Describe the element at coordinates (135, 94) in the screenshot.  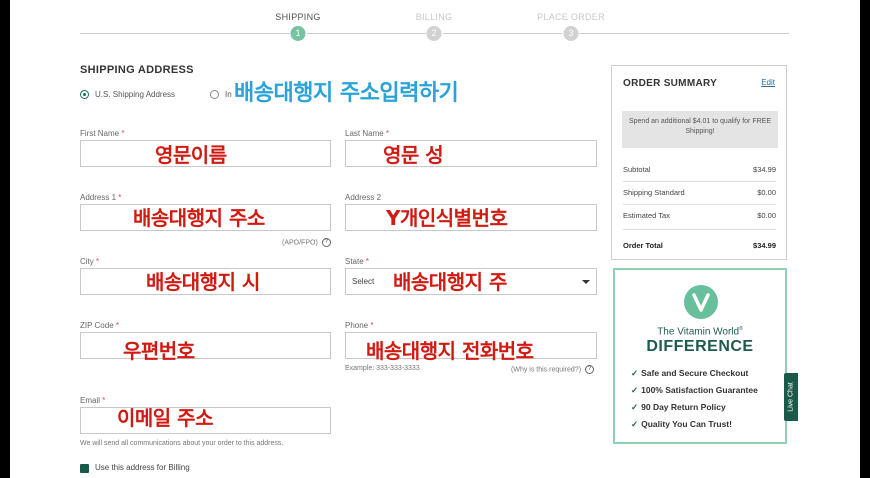
I see `radio-us-label: U.S. Shipping Address` at that location.